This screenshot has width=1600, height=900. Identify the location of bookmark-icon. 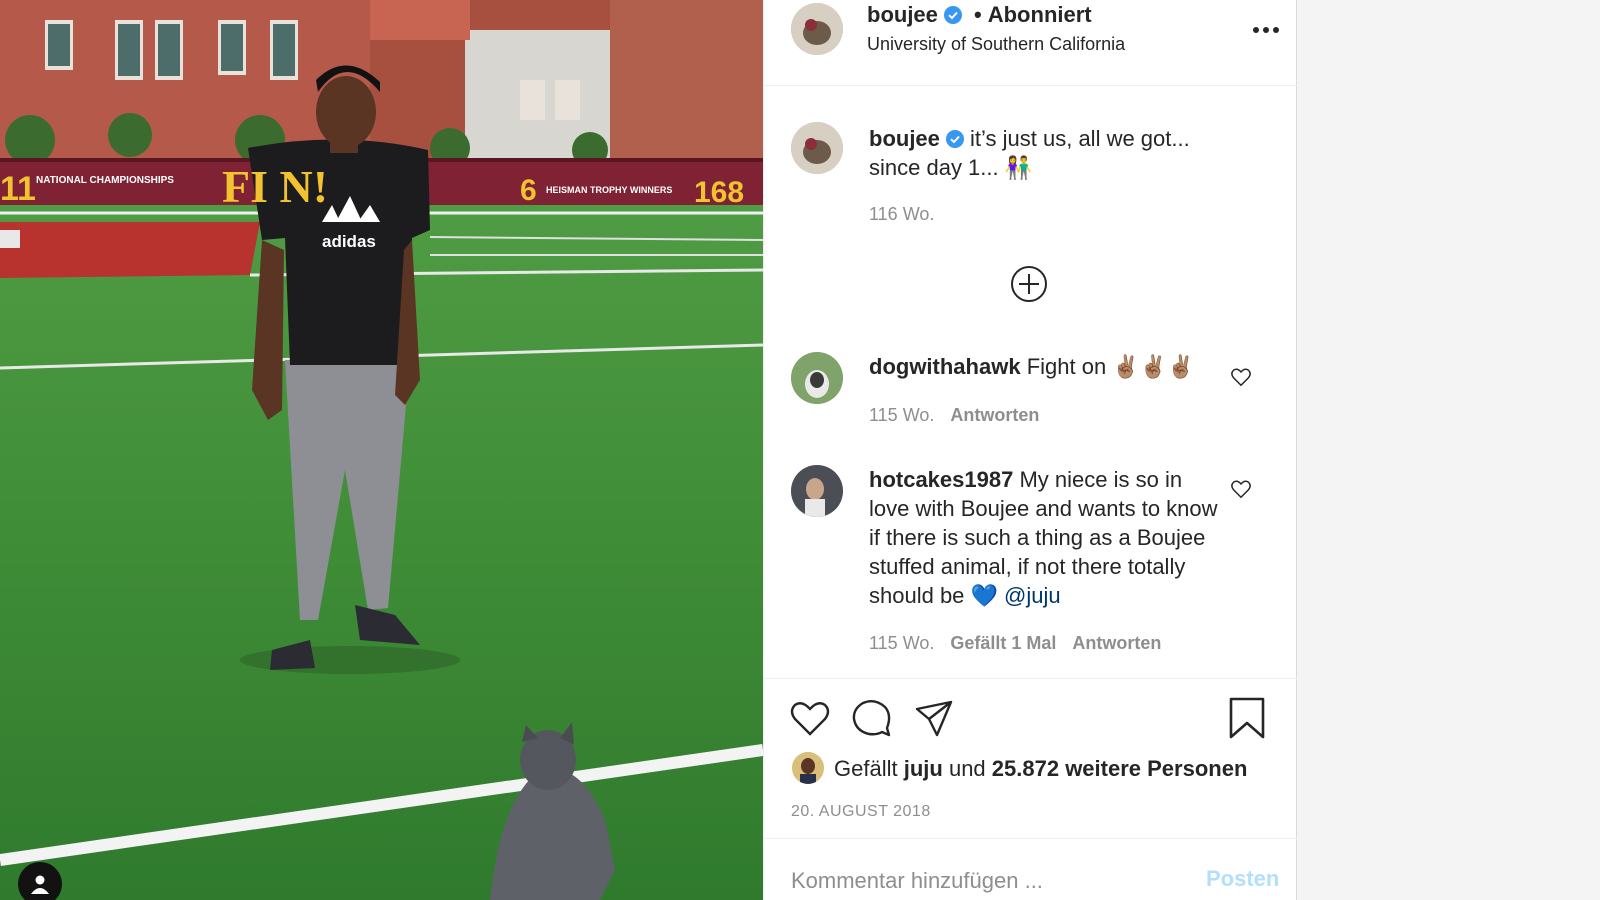
(1247, 718).